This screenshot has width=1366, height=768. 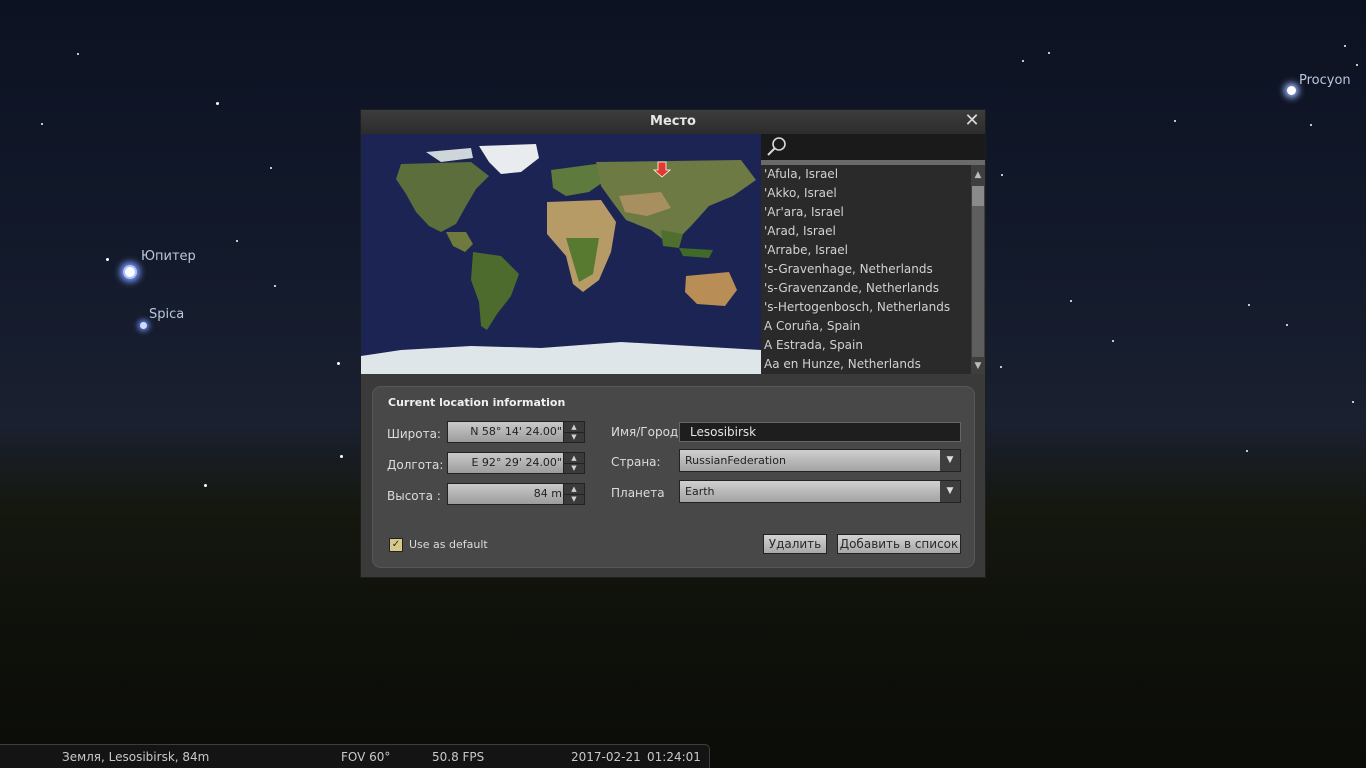 I want to click on scrollbar-track, so click(x=978, y=281).